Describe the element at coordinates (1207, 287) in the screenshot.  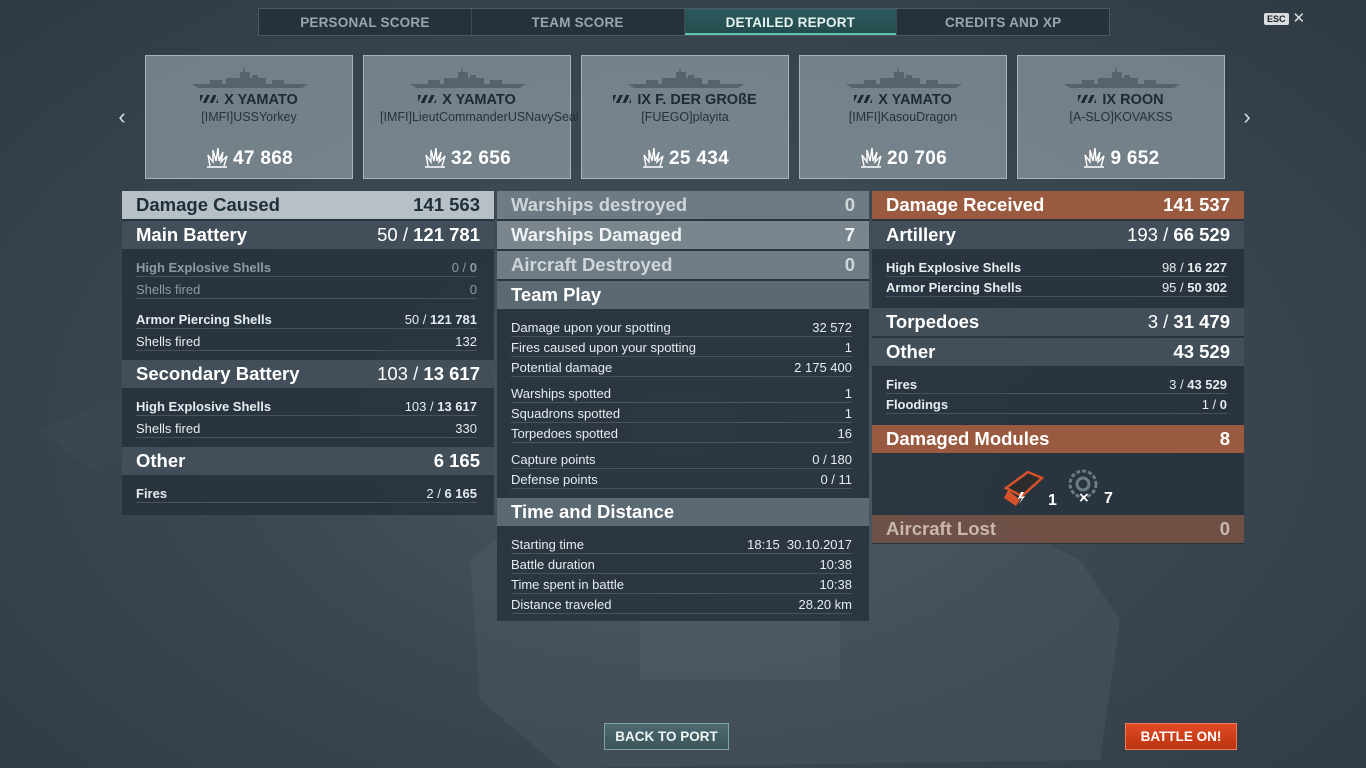
I see `received-ap-value: 50 302` at that location.